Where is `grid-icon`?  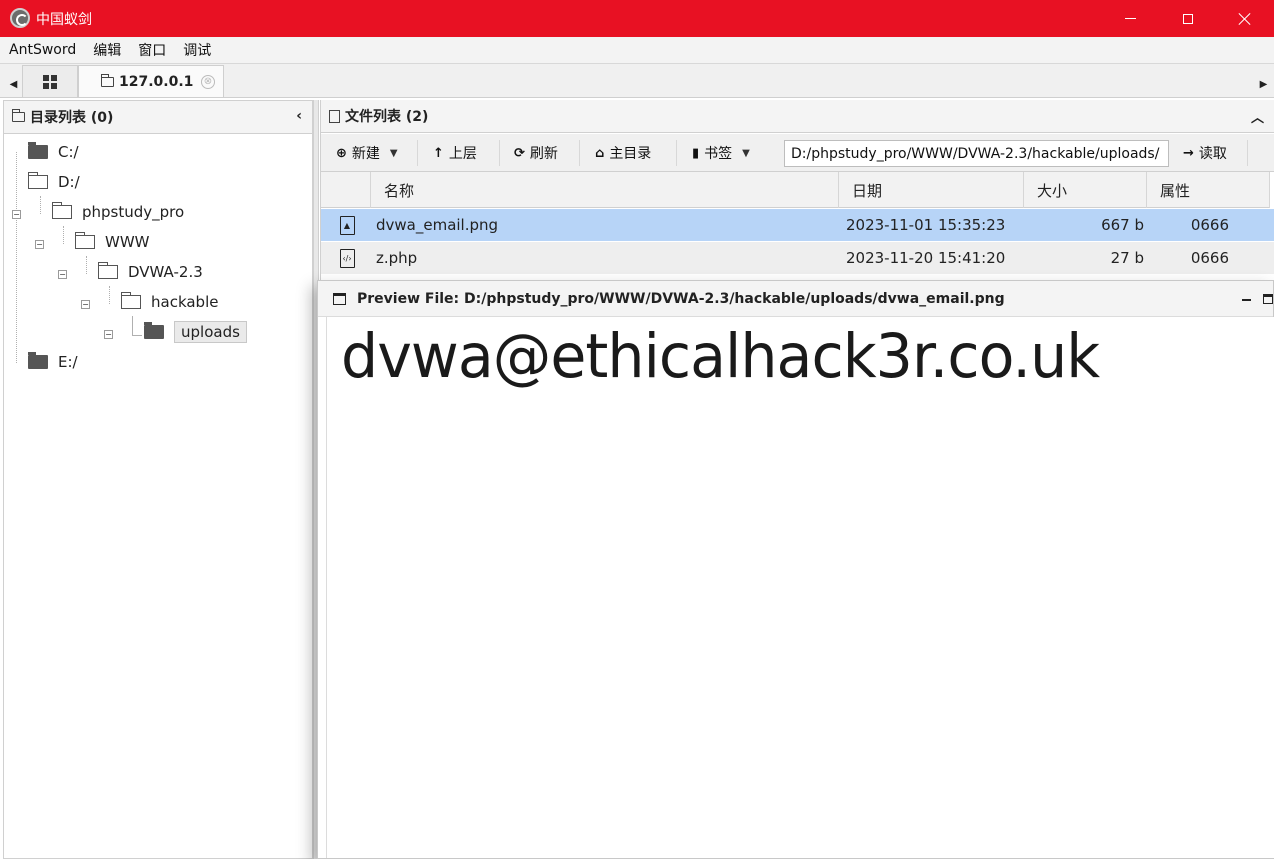 grid-icon is located at coordinates (50, 81).